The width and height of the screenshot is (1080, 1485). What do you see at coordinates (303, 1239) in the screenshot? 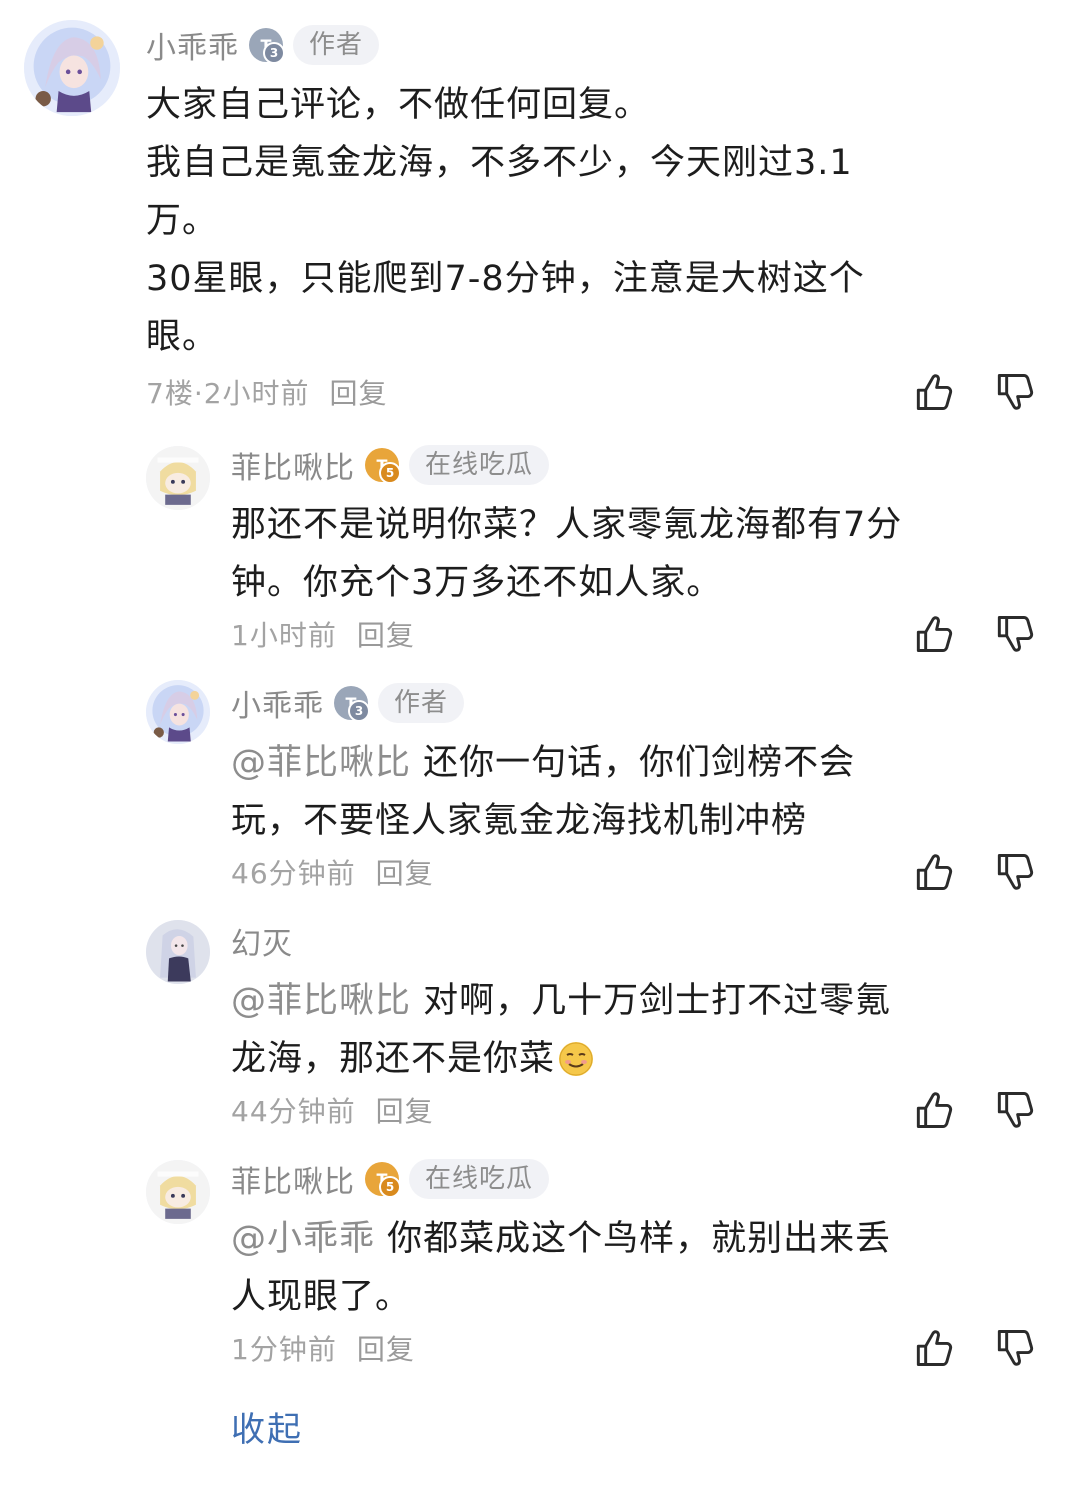
I see `mention-link: @小乖乖` at bounding box center [303, 1239].